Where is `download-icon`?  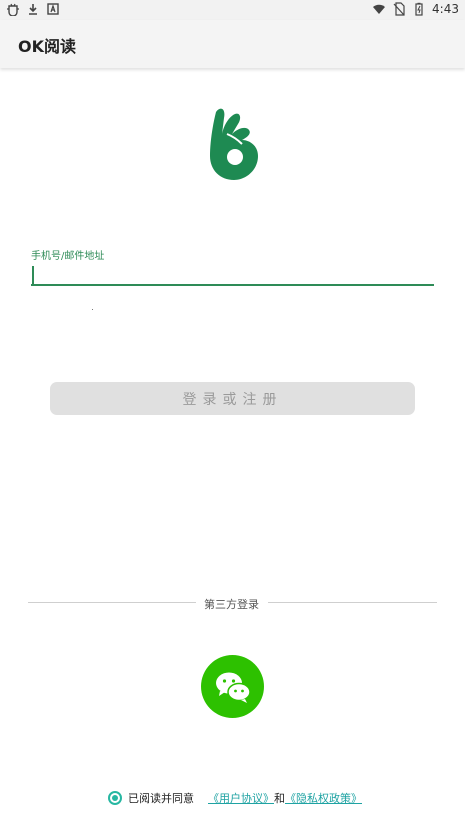
download-icon is located at coordinates (33, 9).